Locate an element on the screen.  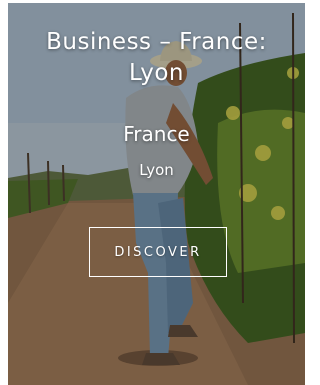
city-label: Lyon is located at coordinates (156, 170).